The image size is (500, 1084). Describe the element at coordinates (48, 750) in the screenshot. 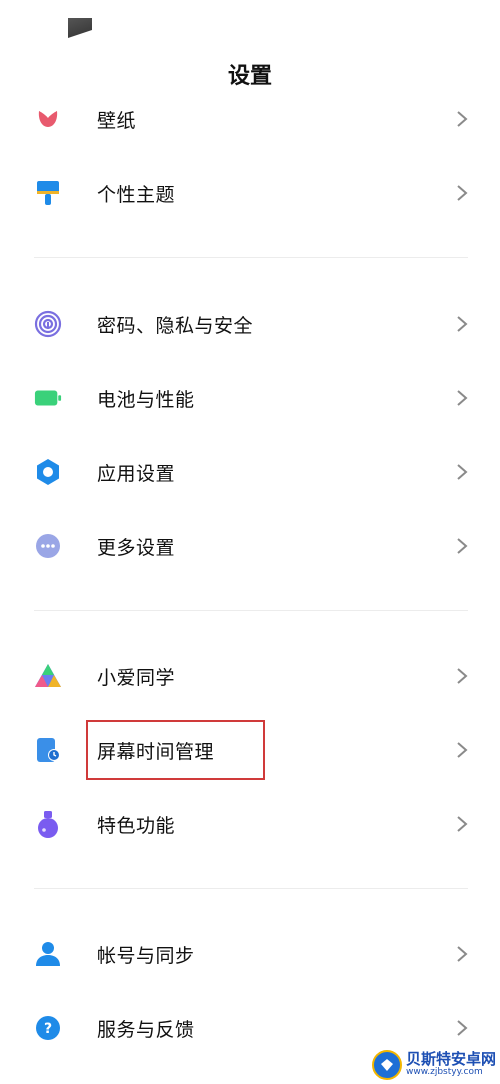

I see `screen-time-icon` at that location.